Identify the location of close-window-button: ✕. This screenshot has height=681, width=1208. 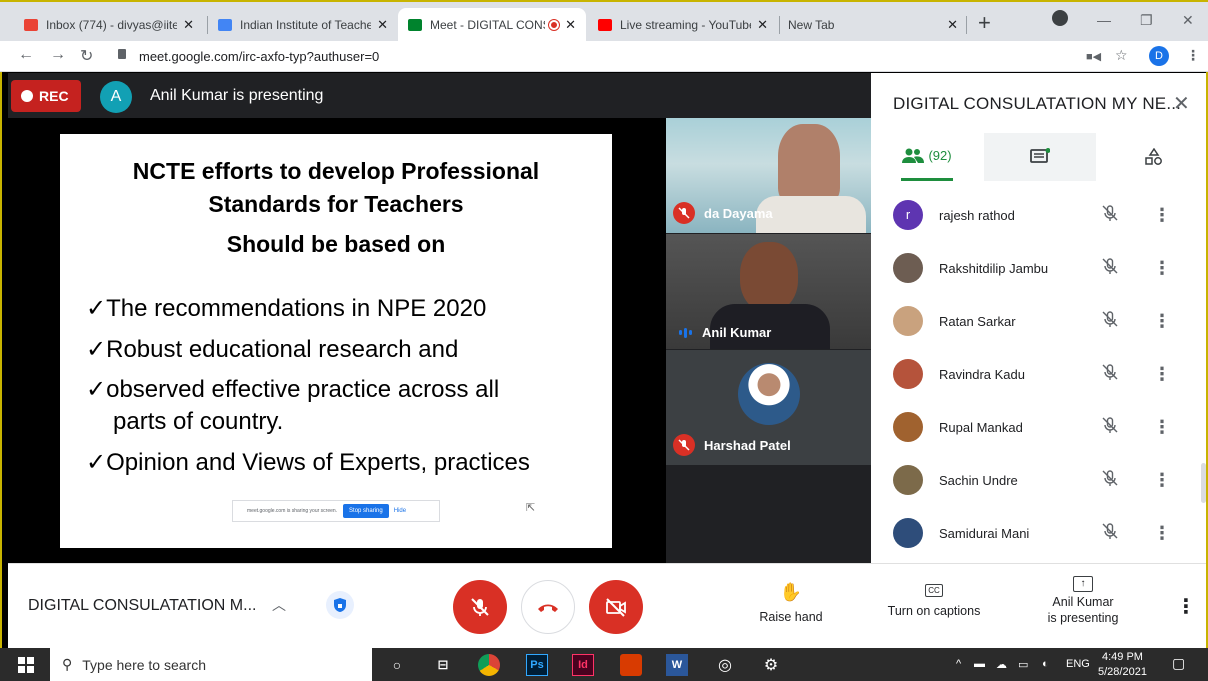
(1188, 20).